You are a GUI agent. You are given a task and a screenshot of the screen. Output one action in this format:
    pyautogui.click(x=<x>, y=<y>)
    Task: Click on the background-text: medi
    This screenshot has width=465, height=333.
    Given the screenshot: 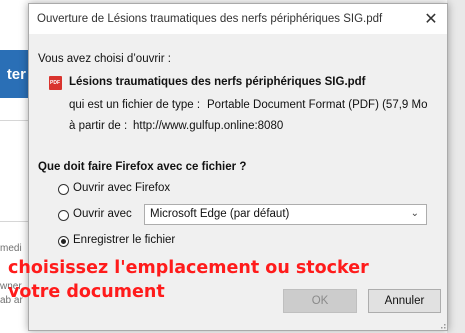 What is the action you would take?
    pyautogui.click(x=11, y=248)
    